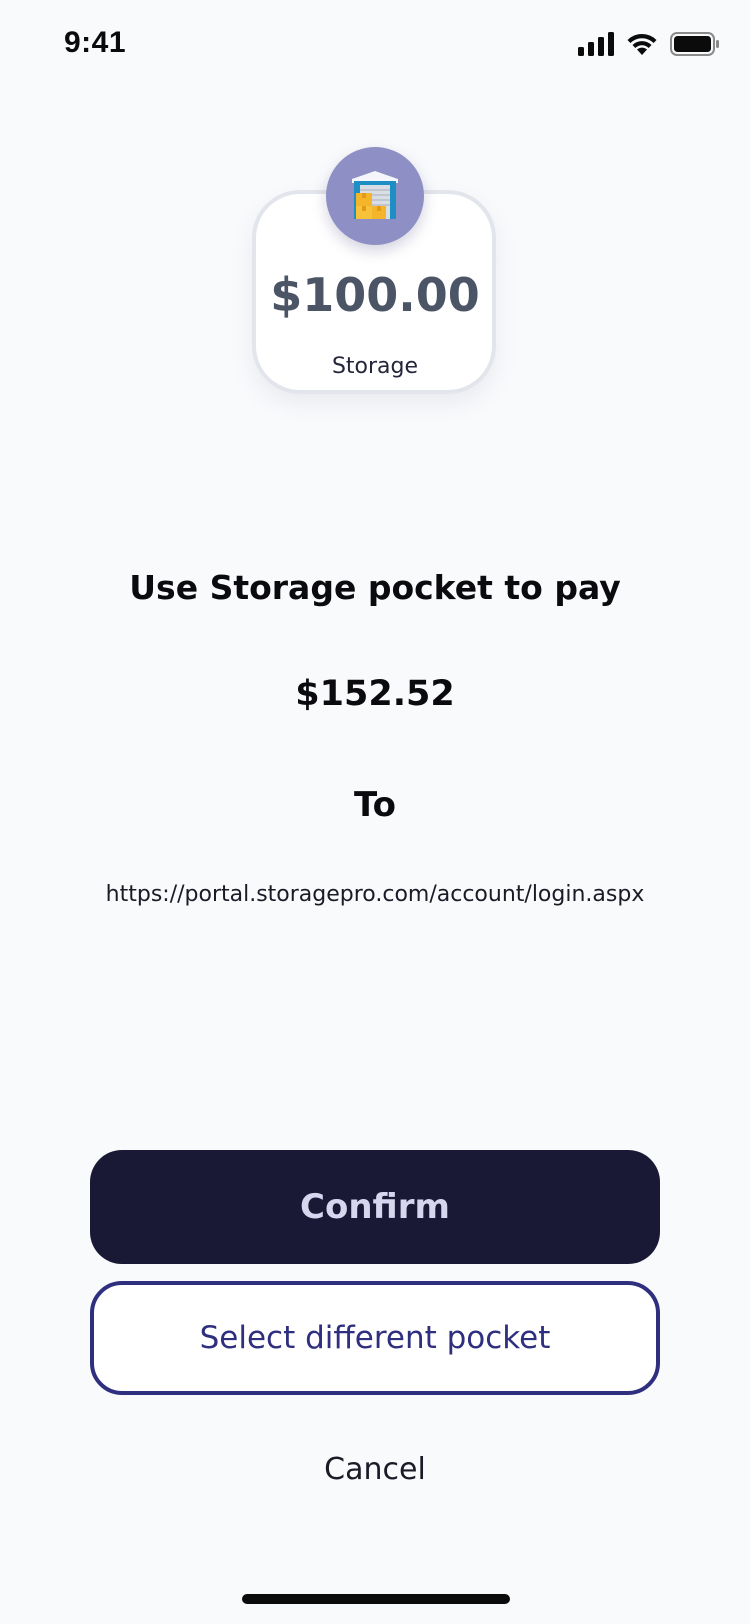  I want to click on wifi-icon, so click(642, 46).